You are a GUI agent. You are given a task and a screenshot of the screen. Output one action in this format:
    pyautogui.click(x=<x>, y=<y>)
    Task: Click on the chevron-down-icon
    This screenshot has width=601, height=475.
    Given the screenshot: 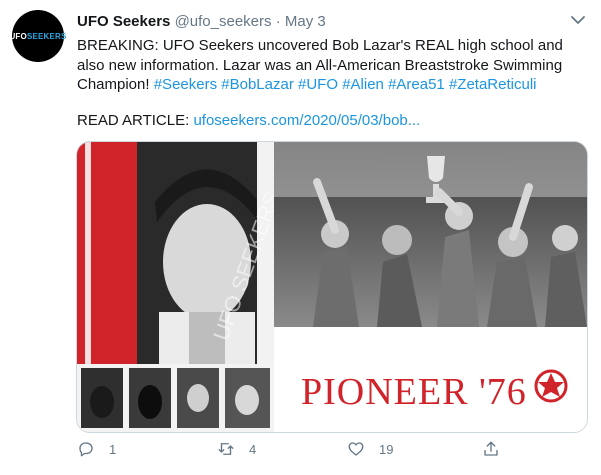 What is the action you would take?
    pyautogui.click(x=578, y=20)
    